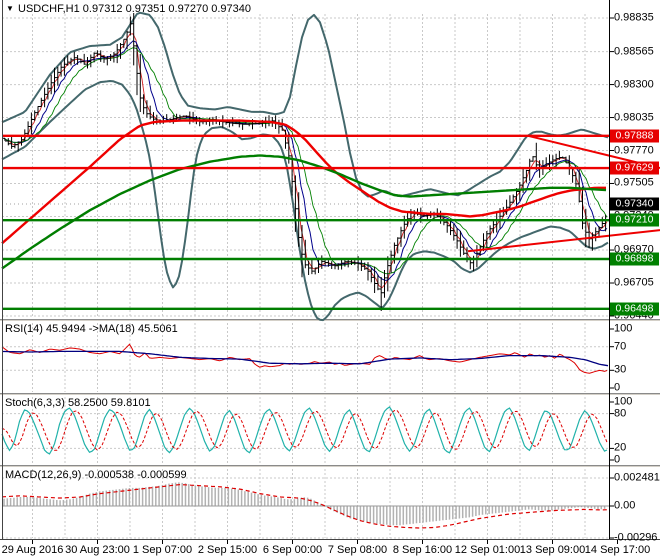  I want to click on stoch-axis-label: 20, so click(620, 447).